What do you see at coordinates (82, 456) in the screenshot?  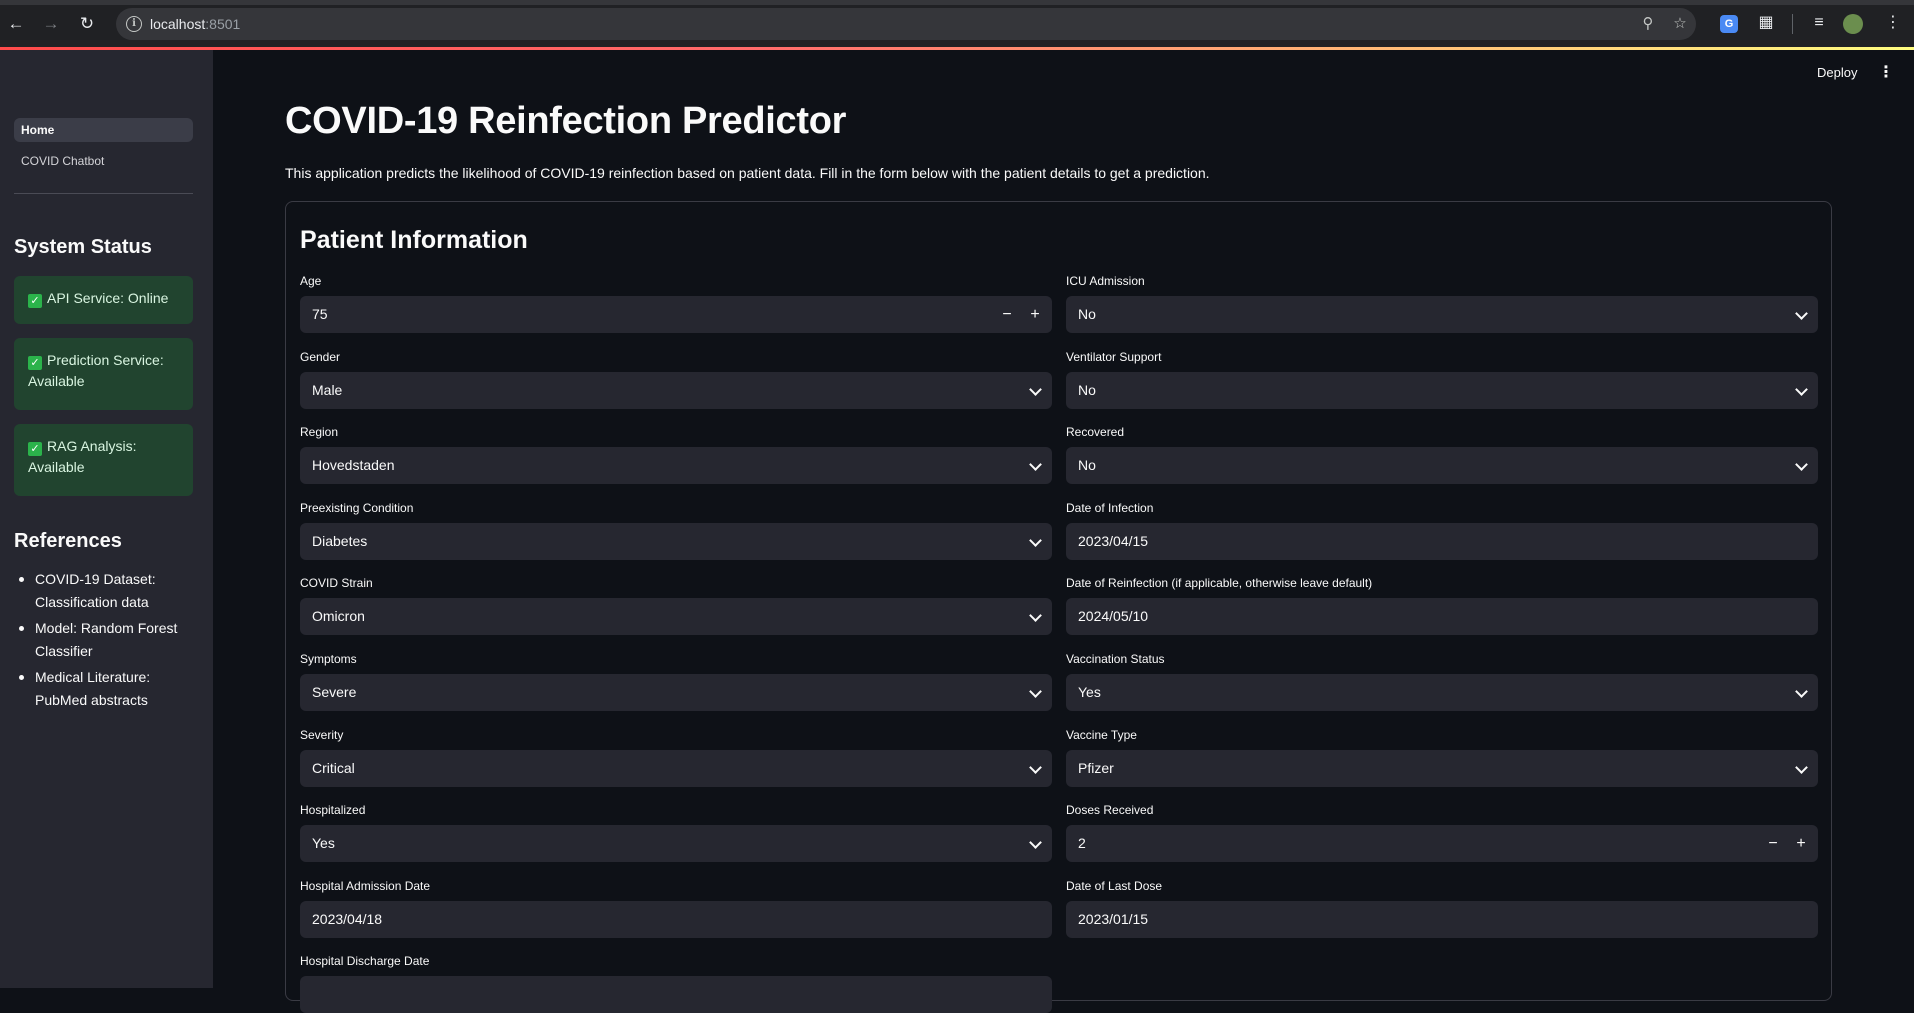 I see `status-label: RAG Analysis: Available` at bounding box center [82, 456].